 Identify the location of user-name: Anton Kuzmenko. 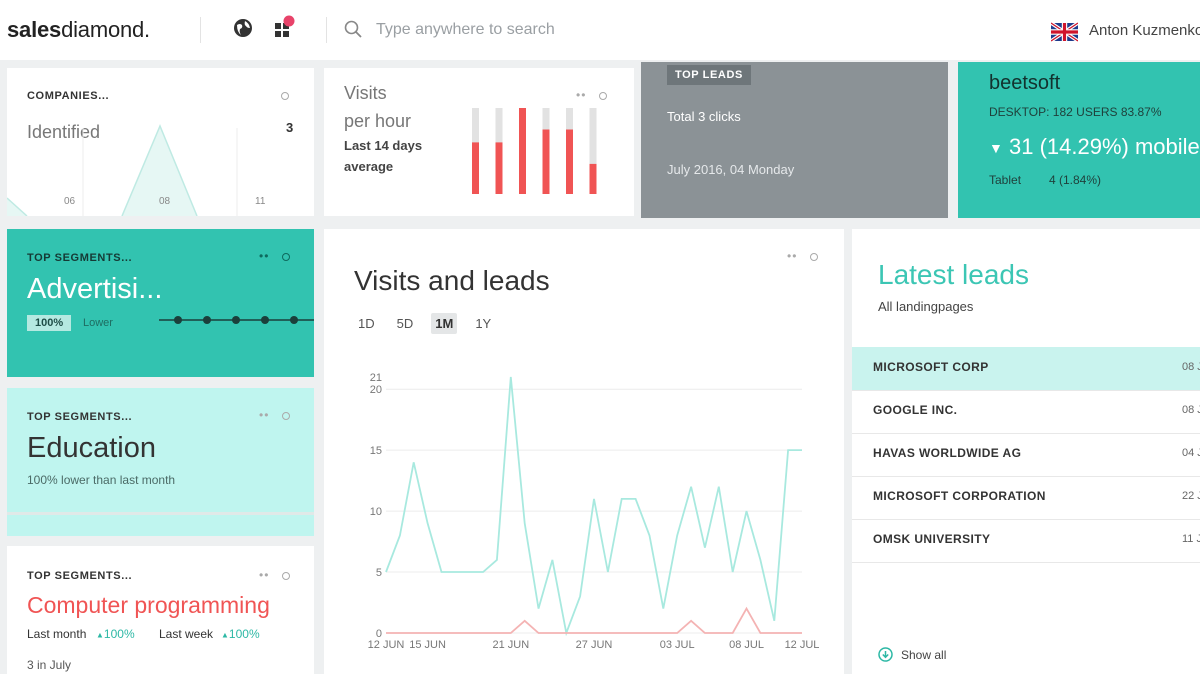
(1144, 30).